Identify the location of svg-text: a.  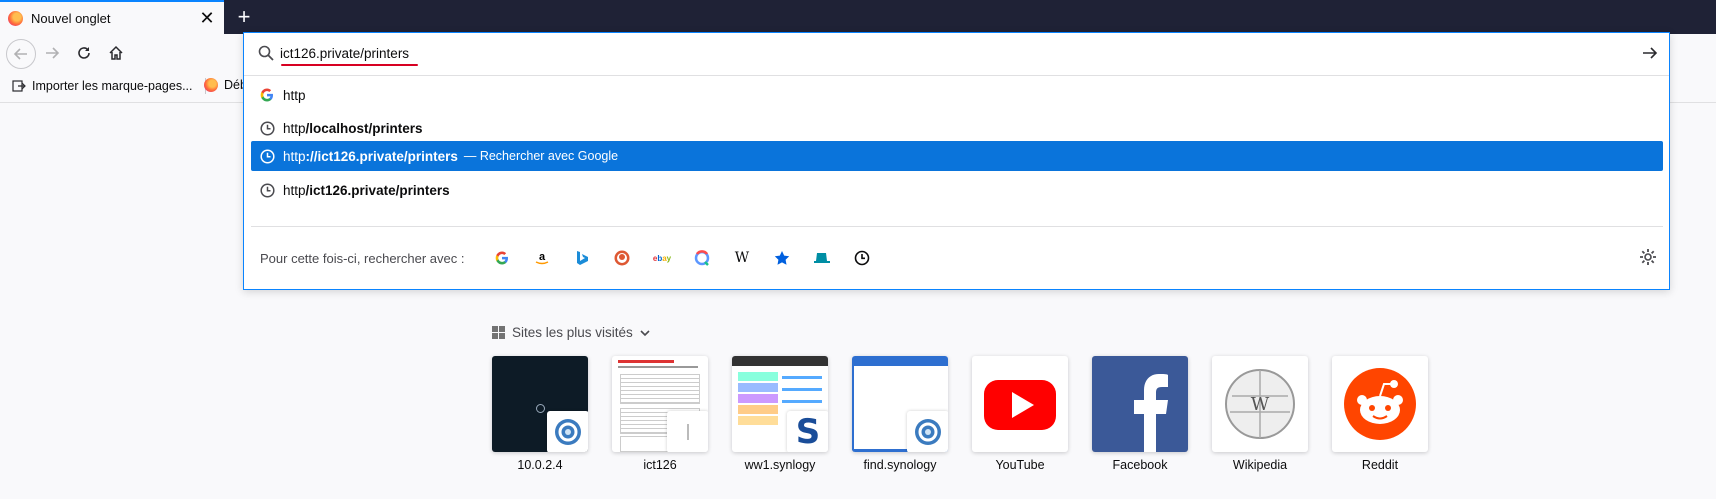
(542, 257).